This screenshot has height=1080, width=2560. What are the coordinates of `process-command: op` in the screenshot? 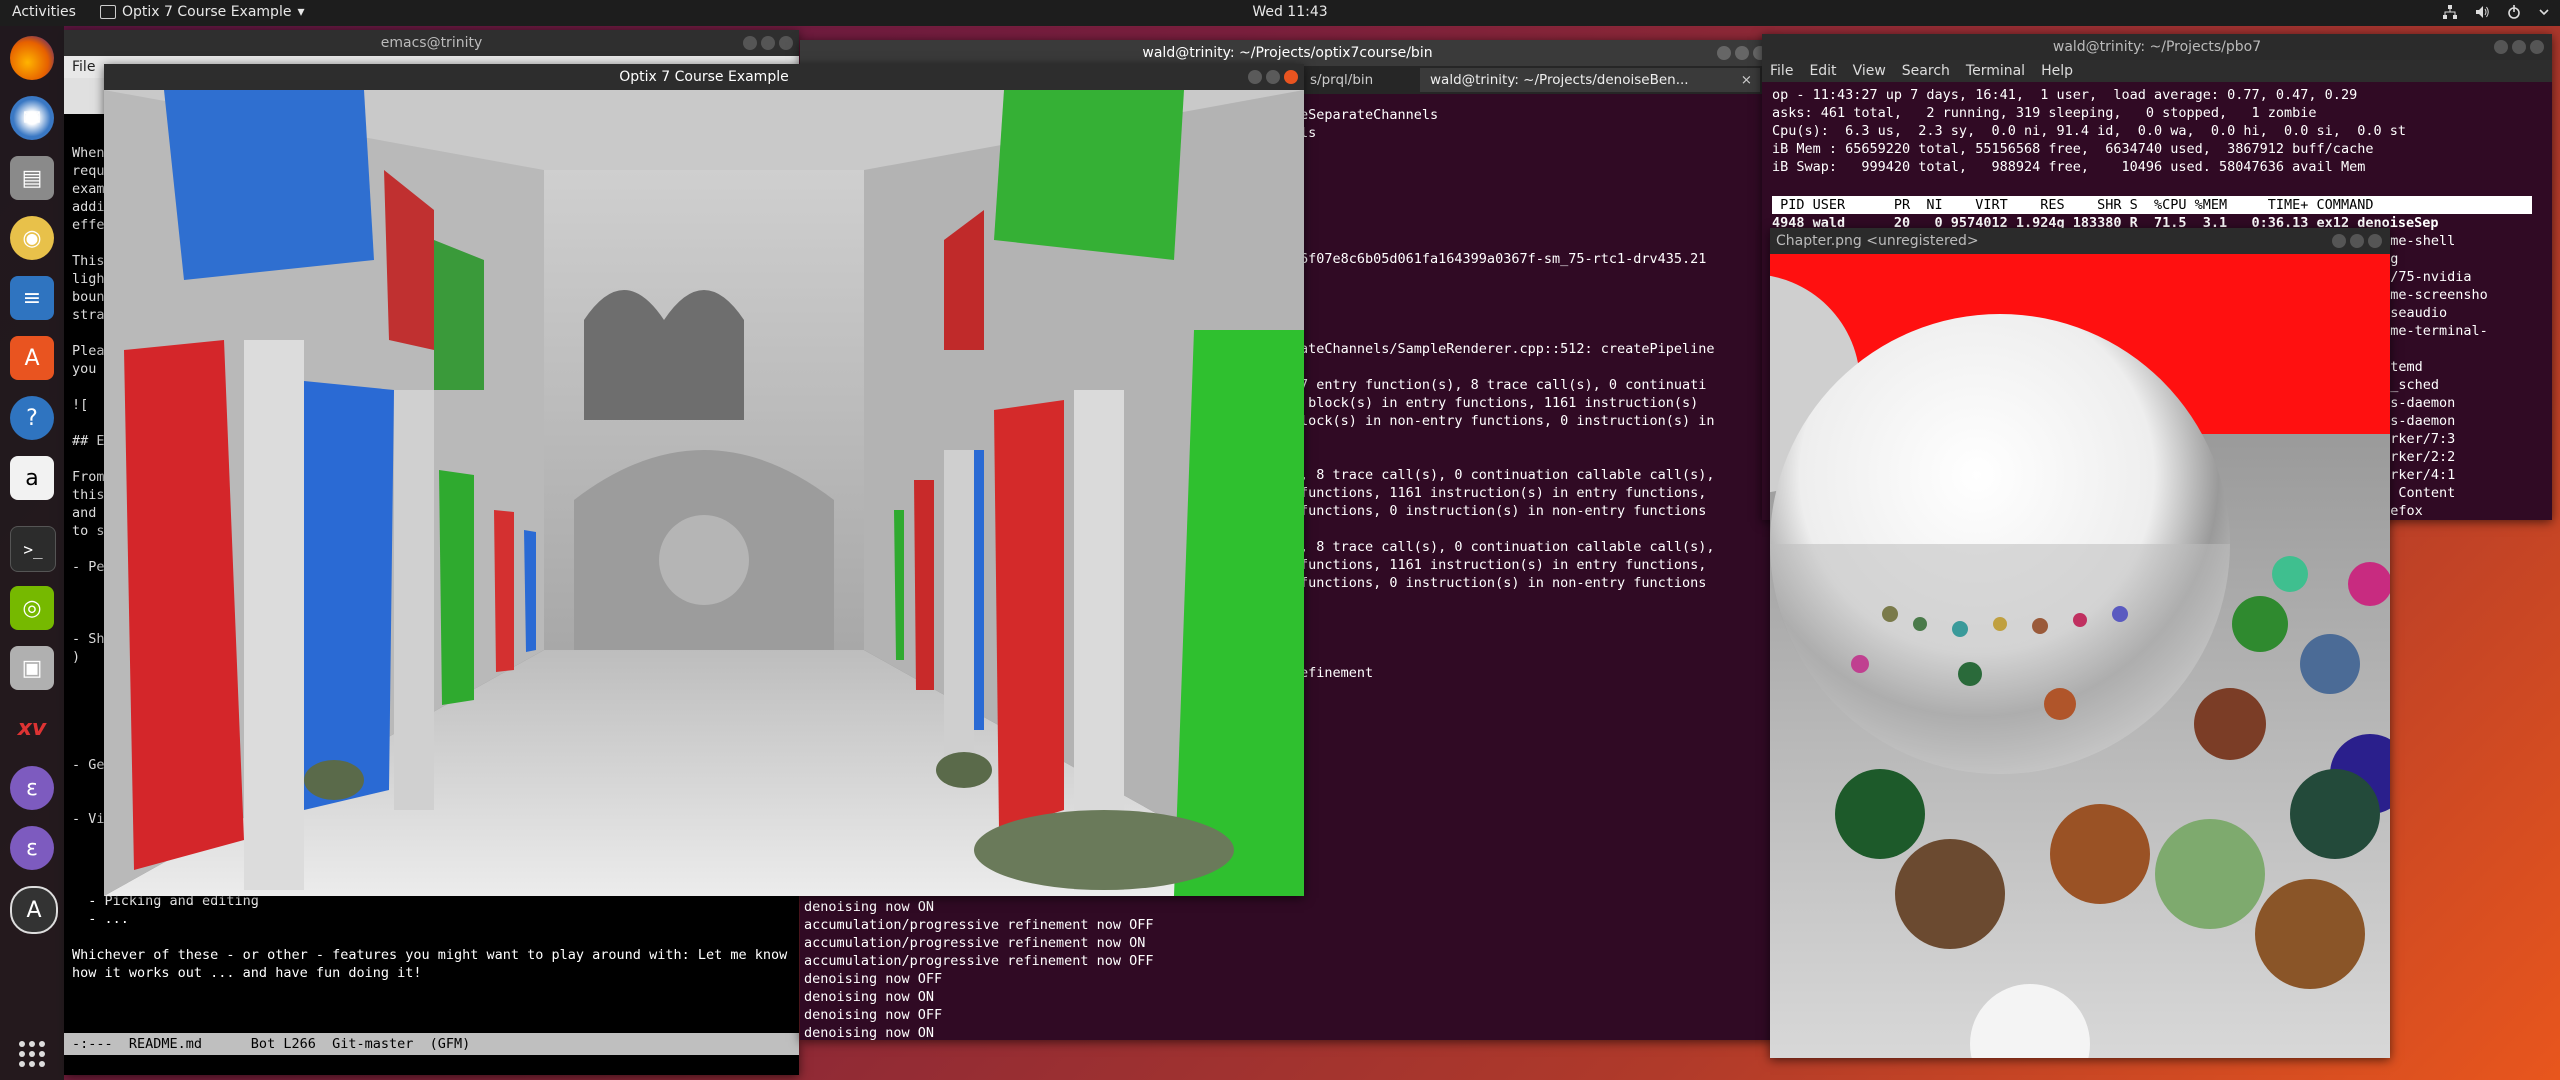 It's located at (2431, 349).